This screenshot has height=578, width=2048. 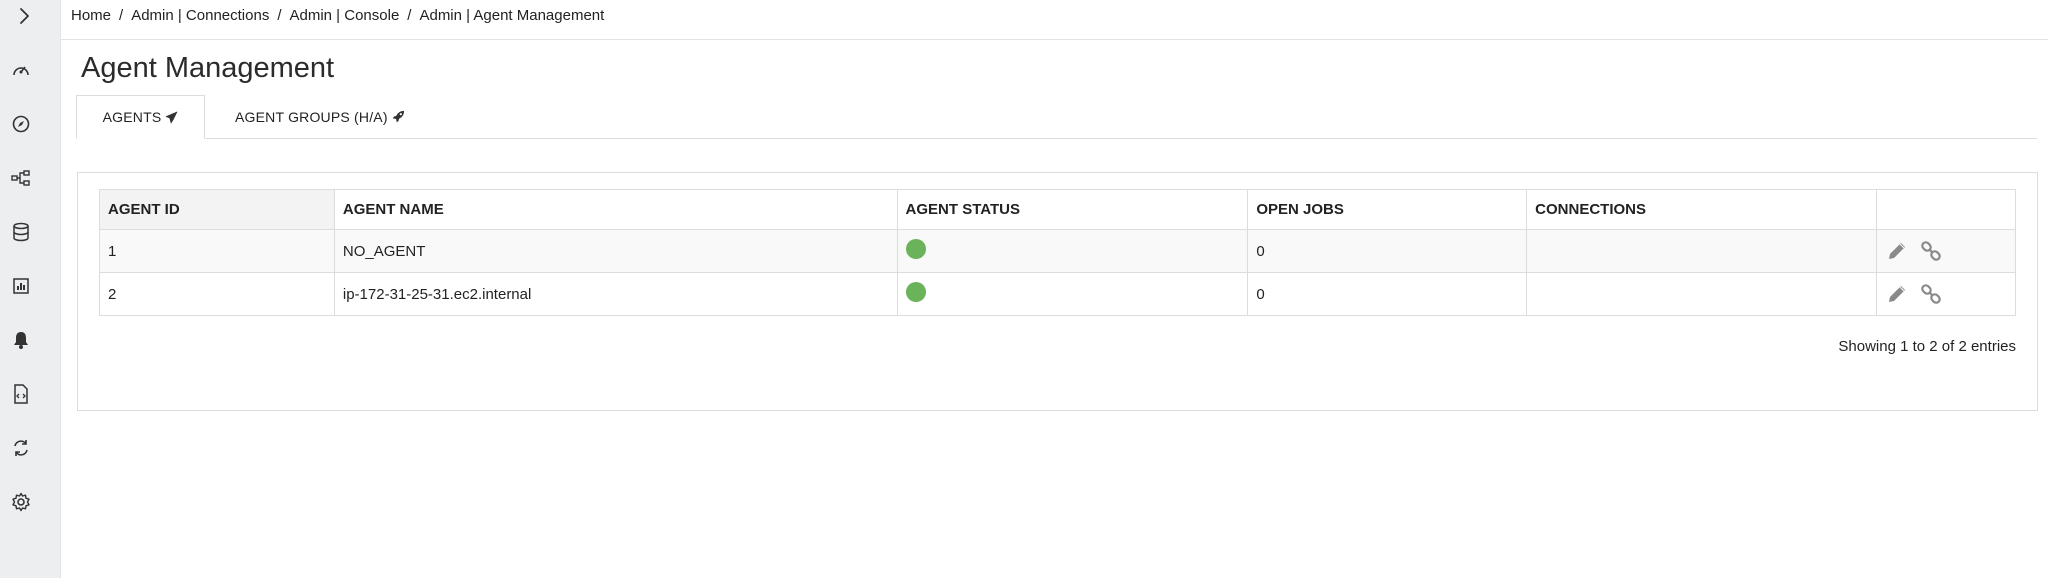 I want to click on column-header-actions, so click(x=1946, y=209).